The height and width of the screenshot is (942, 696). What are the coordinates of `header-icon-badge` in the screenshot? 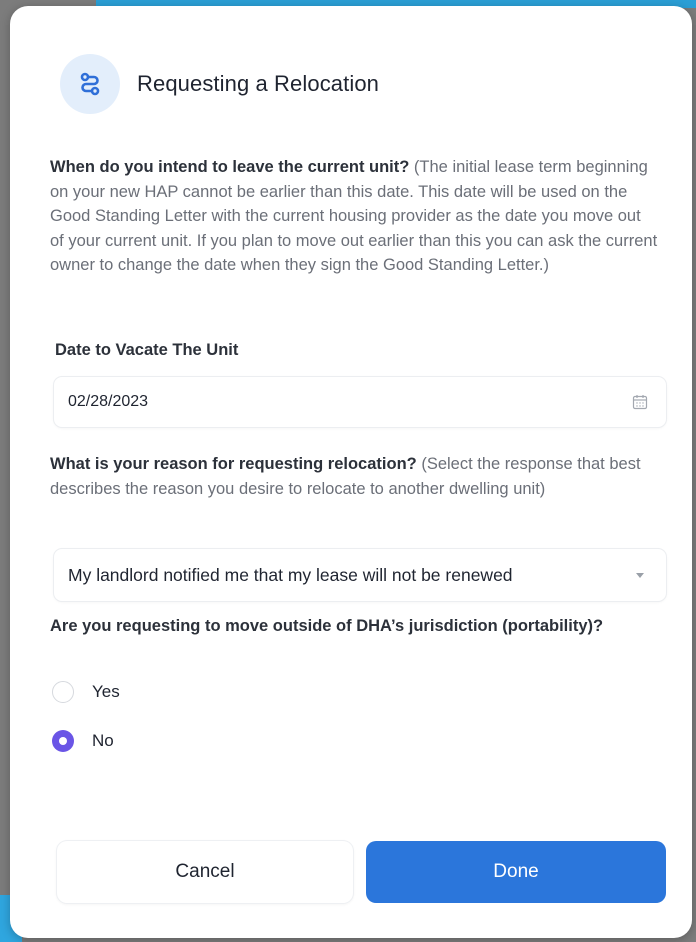 It's located at (90, 84).